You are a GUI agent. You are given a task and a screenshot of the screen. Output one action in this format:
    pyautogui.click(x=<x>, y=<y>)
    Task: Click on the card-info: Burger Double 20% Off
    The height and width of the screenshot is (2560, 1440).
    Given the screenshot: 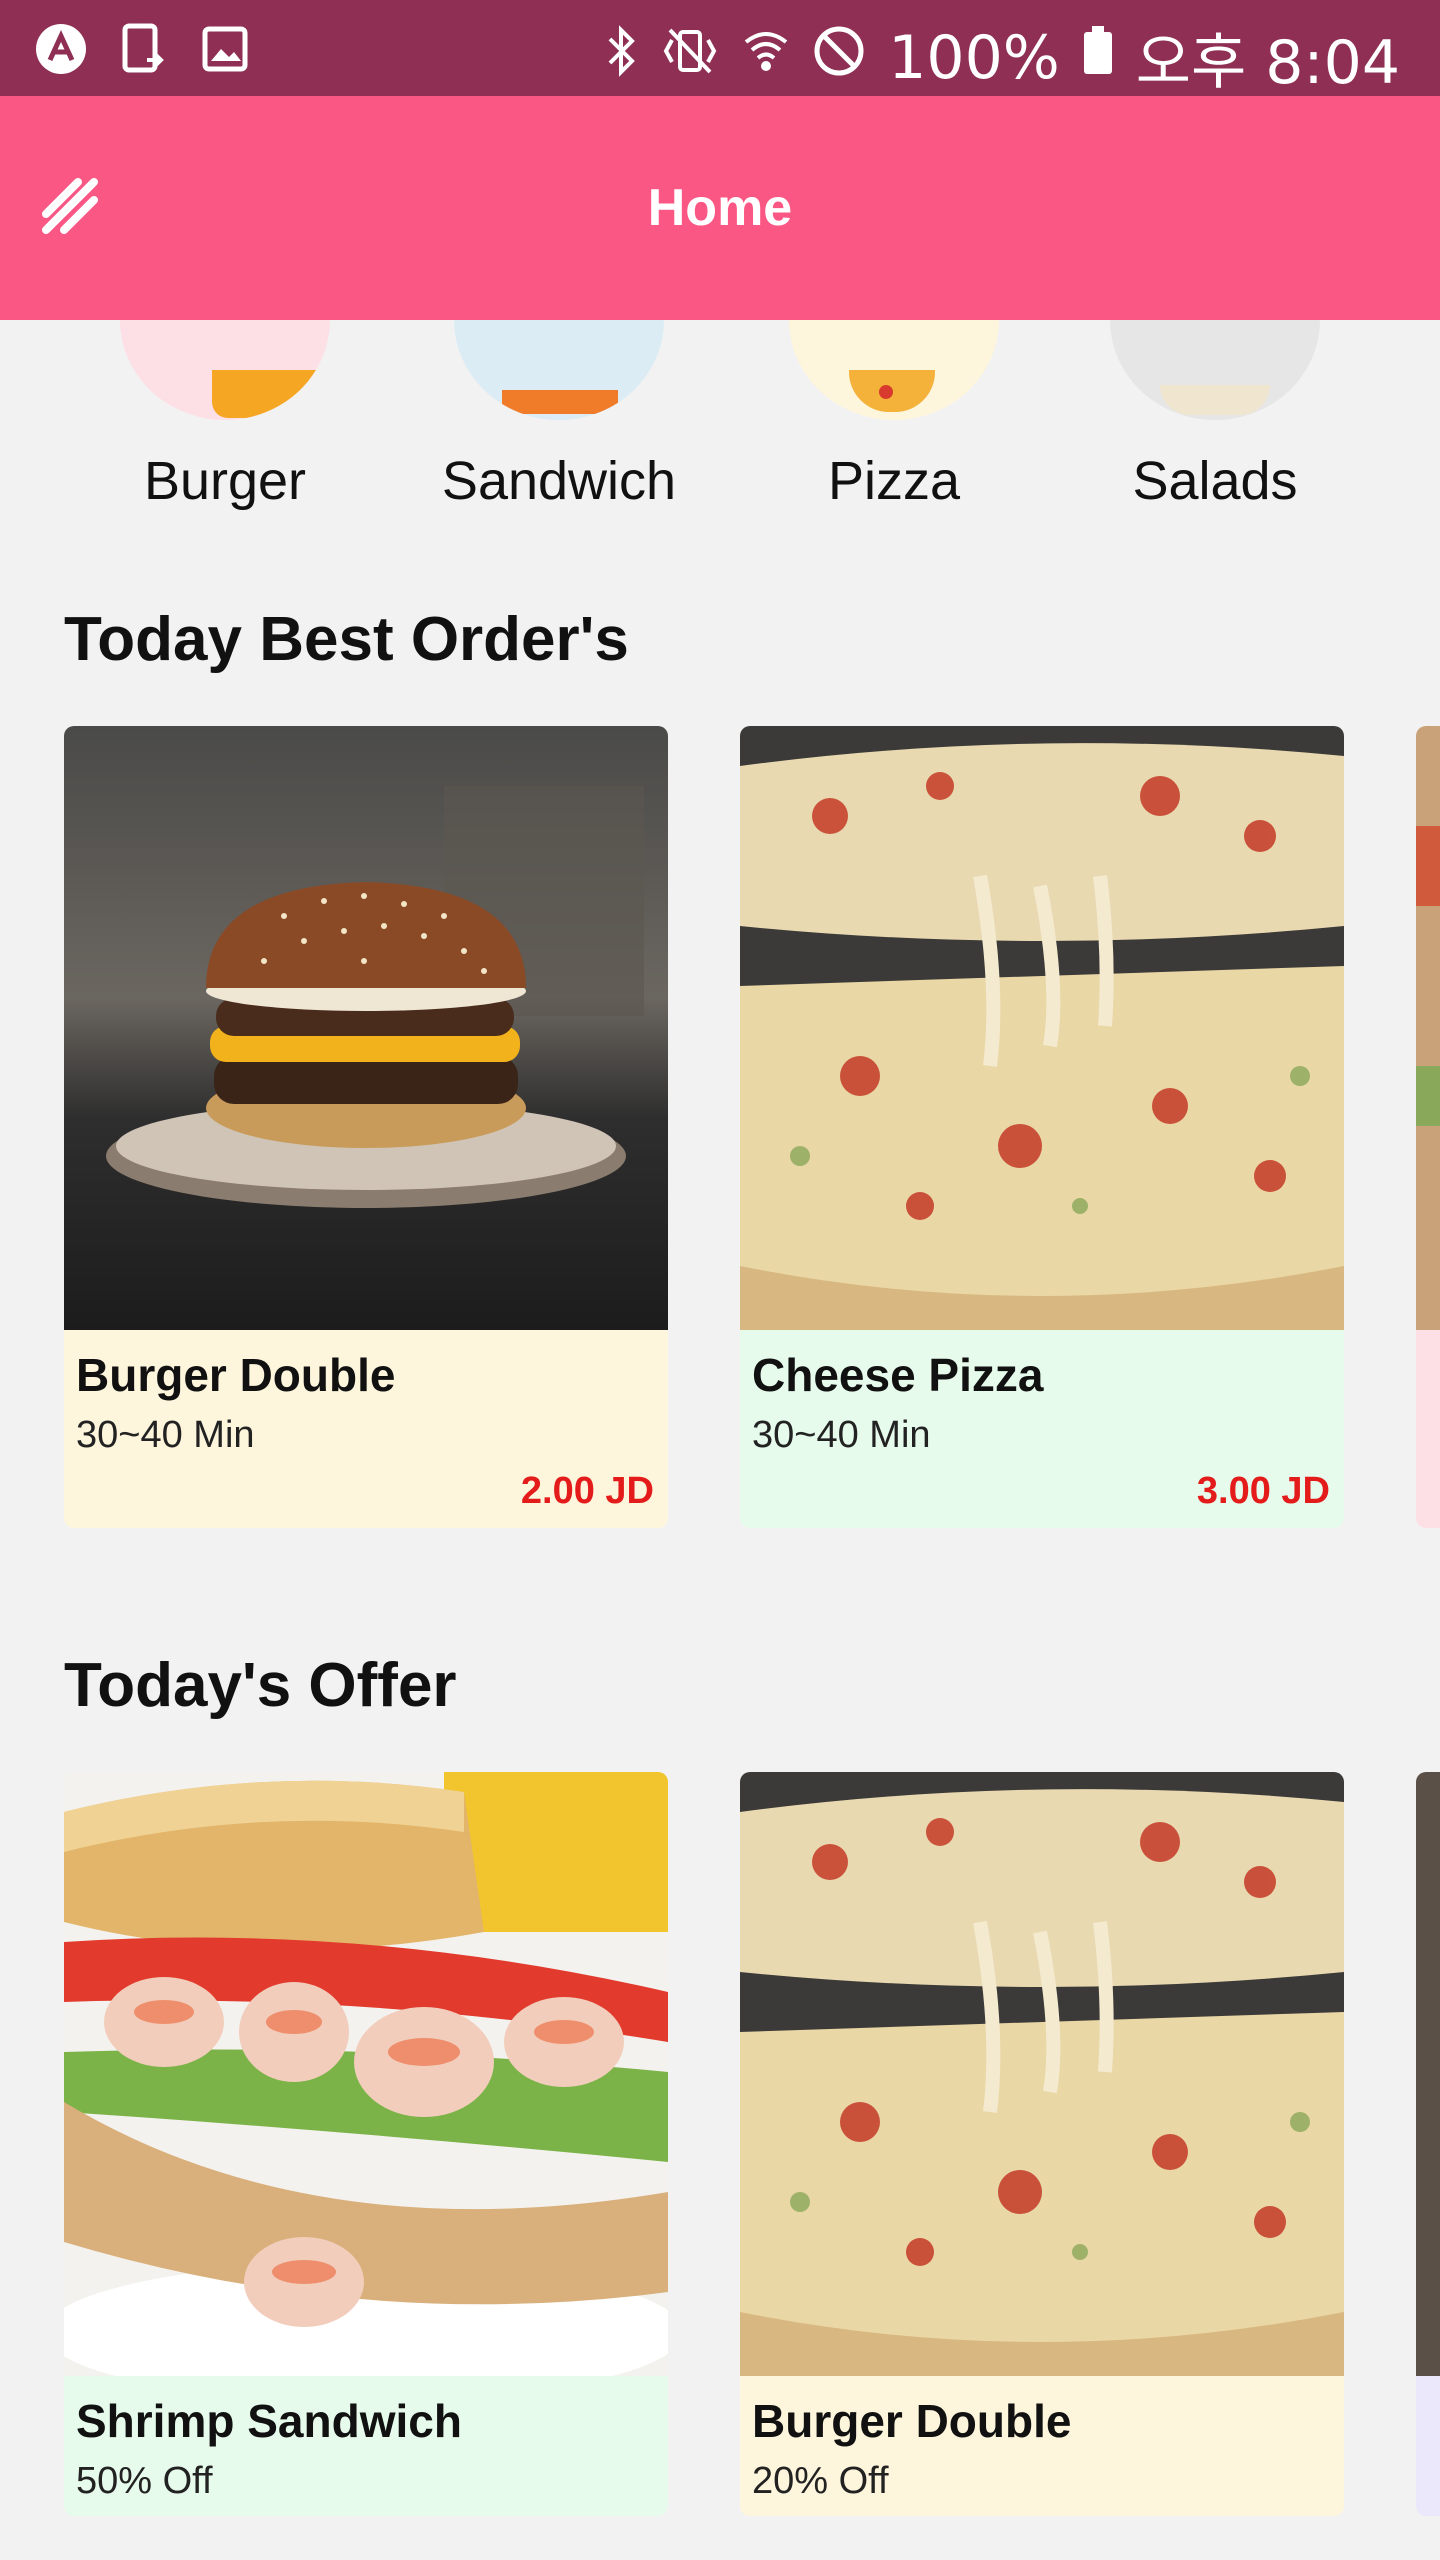 What is the action you would take?
    pyautogui.click(x=1042, y=2446)
    